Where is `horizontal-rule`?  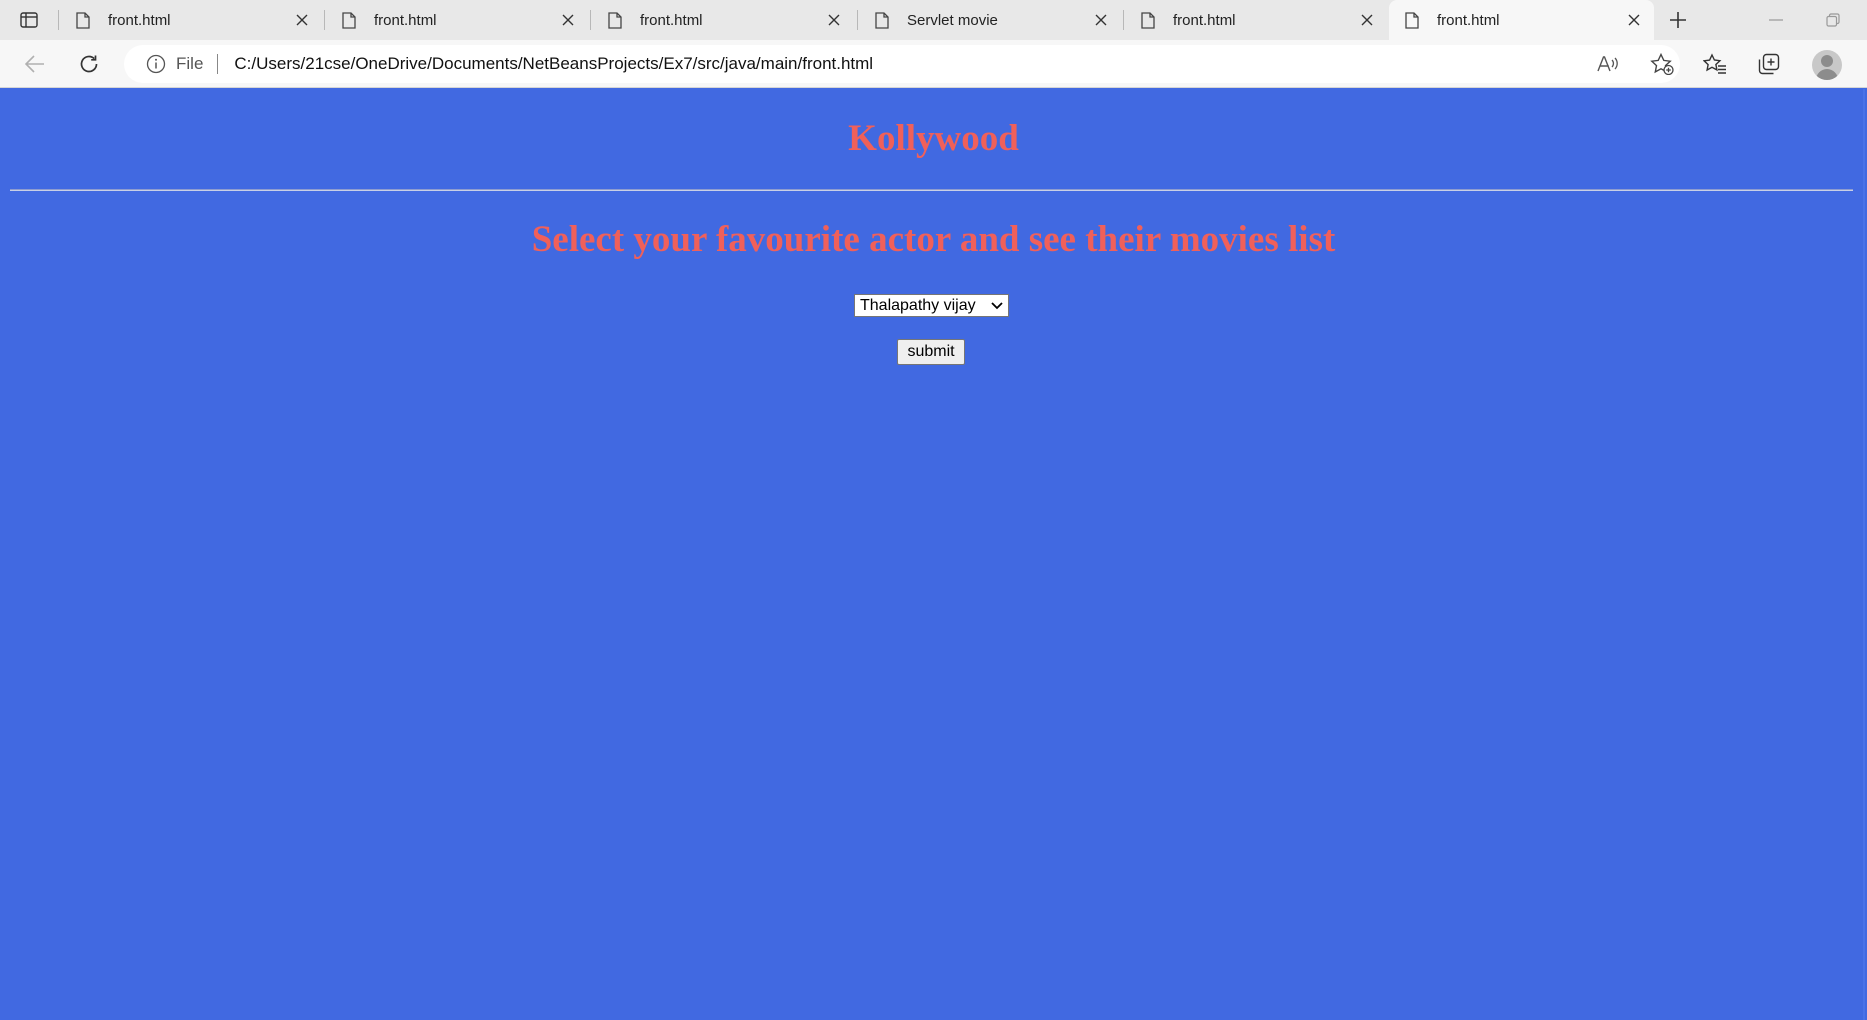 horizontal-rule is located at coordinates (931, 190).